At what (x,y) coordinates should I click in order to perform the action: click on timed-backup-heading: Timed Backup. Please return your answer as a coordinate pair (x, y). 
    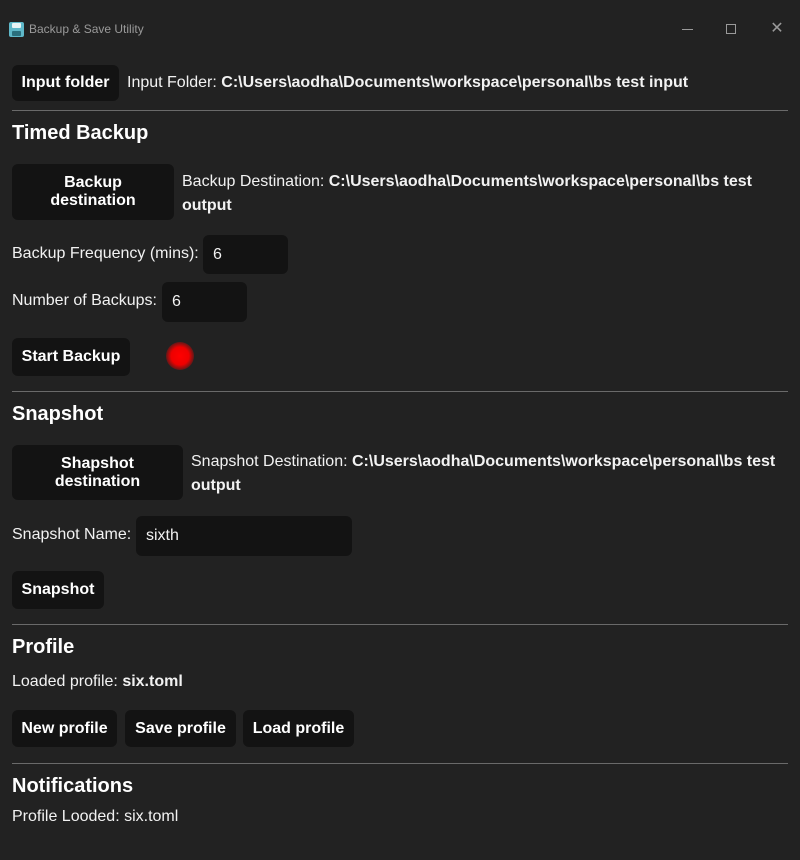
    Looking at the image, I should click on (80, 133).